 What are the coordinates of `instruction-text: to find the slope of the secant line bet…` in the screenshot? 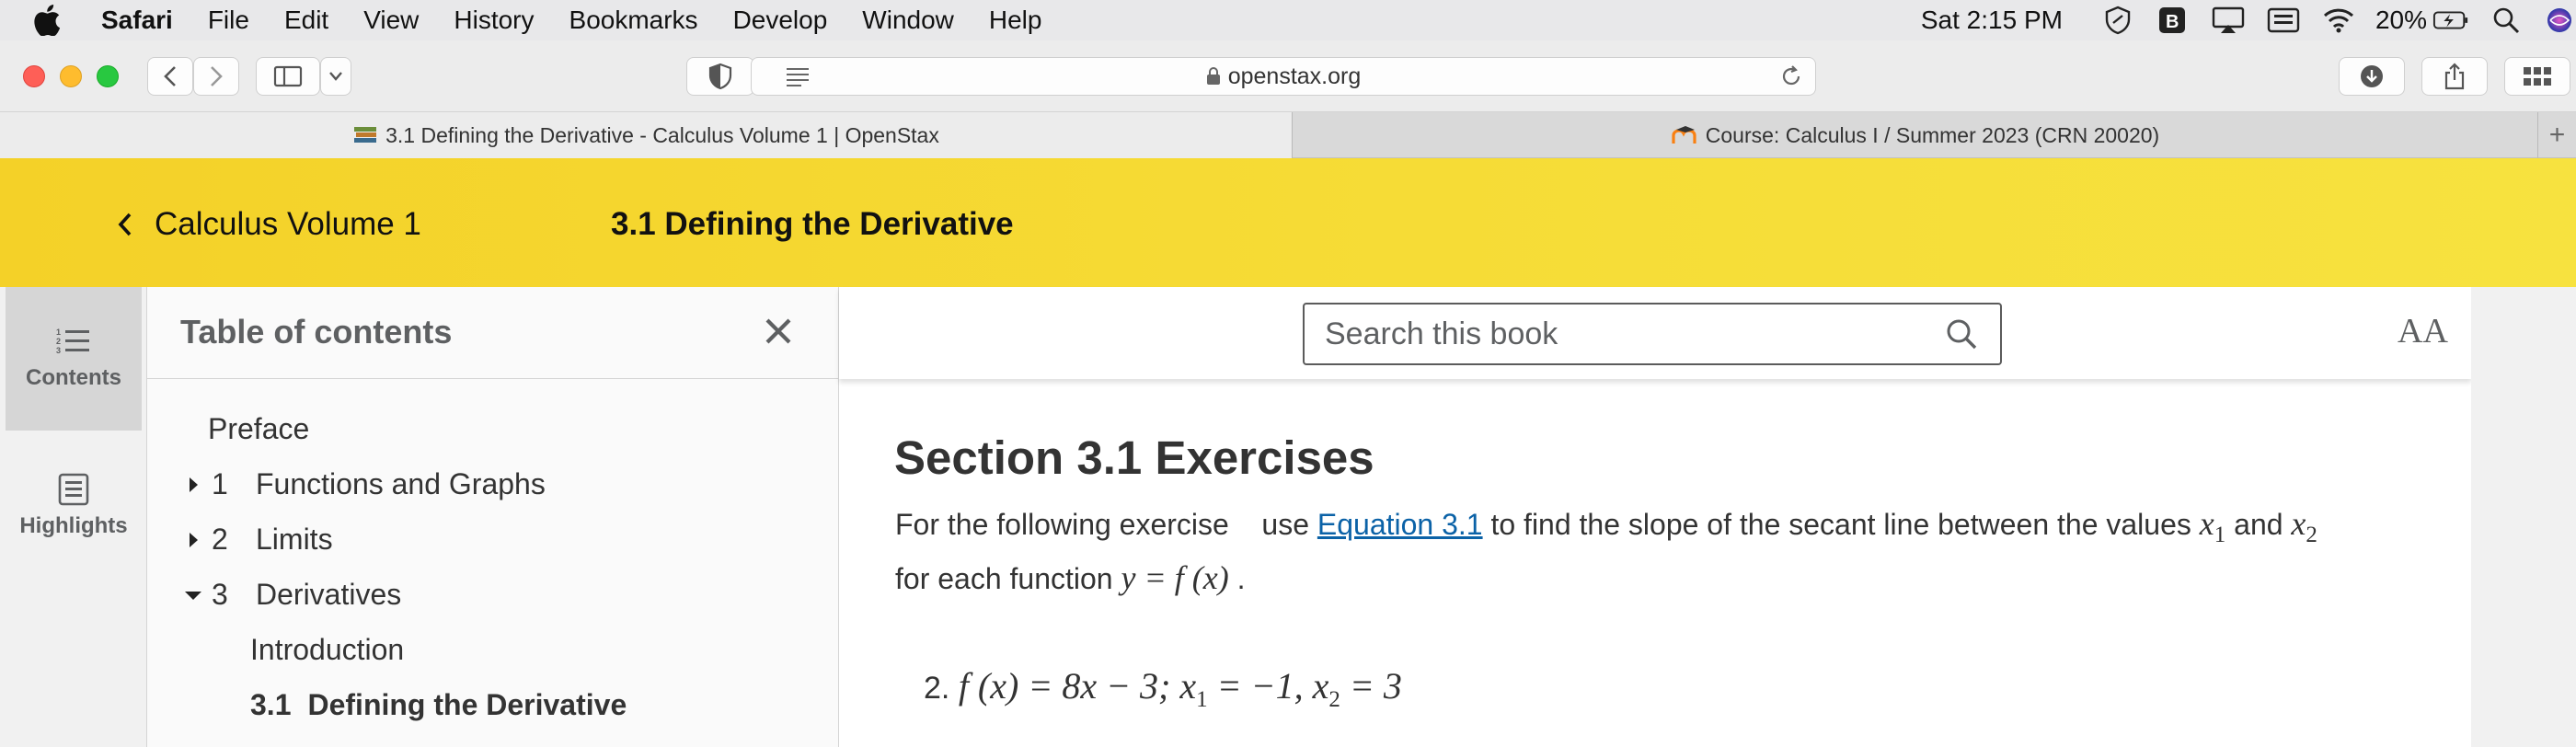 It's located at (1840, 524).